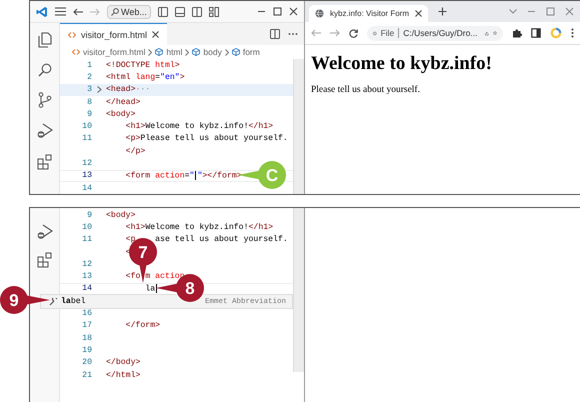  I want to click on breadcrumb-item: form, so click(251, 52).